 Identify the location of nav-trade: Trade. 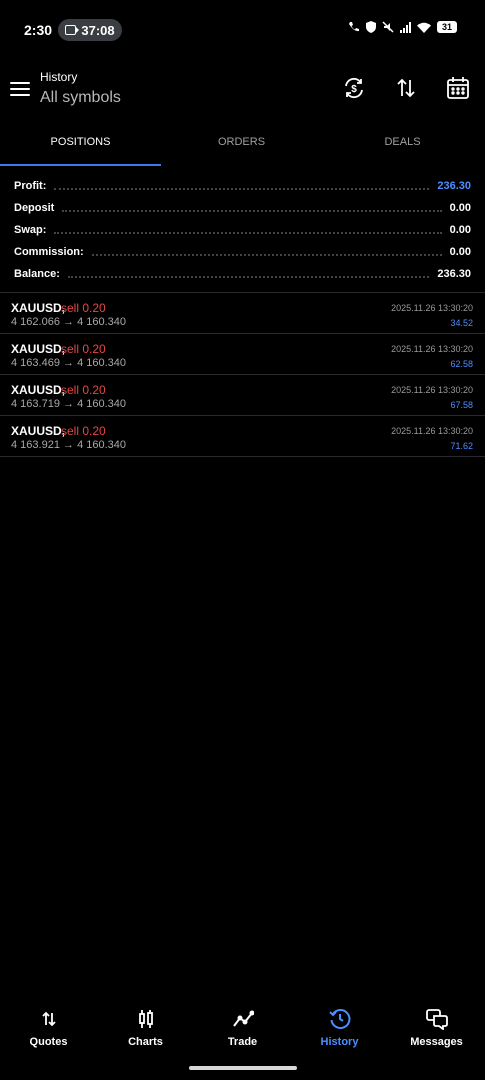
(242, 1030).